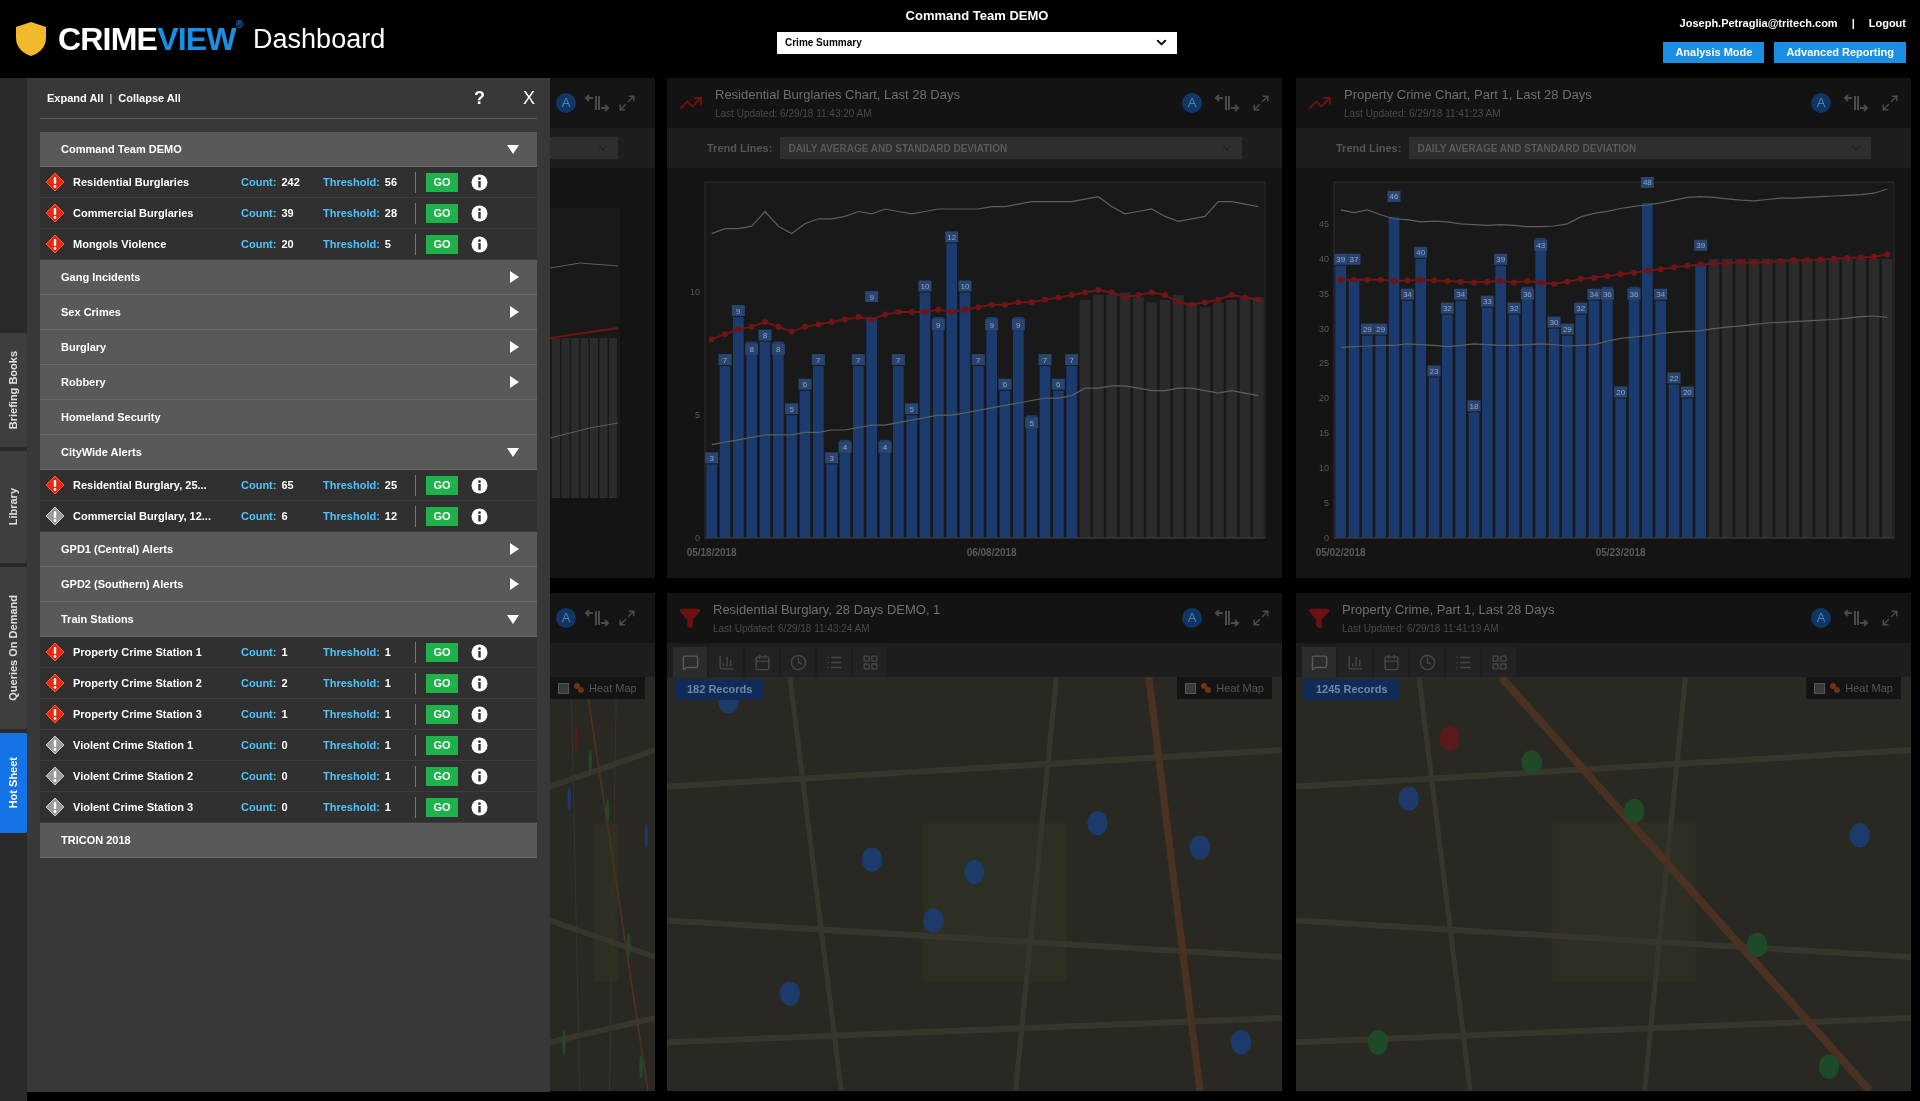 Image resolution: width=1920 pixels, height=1101 pixels. What do you see at coordinates (138, 652) in the screenshot?
I see `alert-name: Property Crime Station 1` at bounding box center [138, 652].